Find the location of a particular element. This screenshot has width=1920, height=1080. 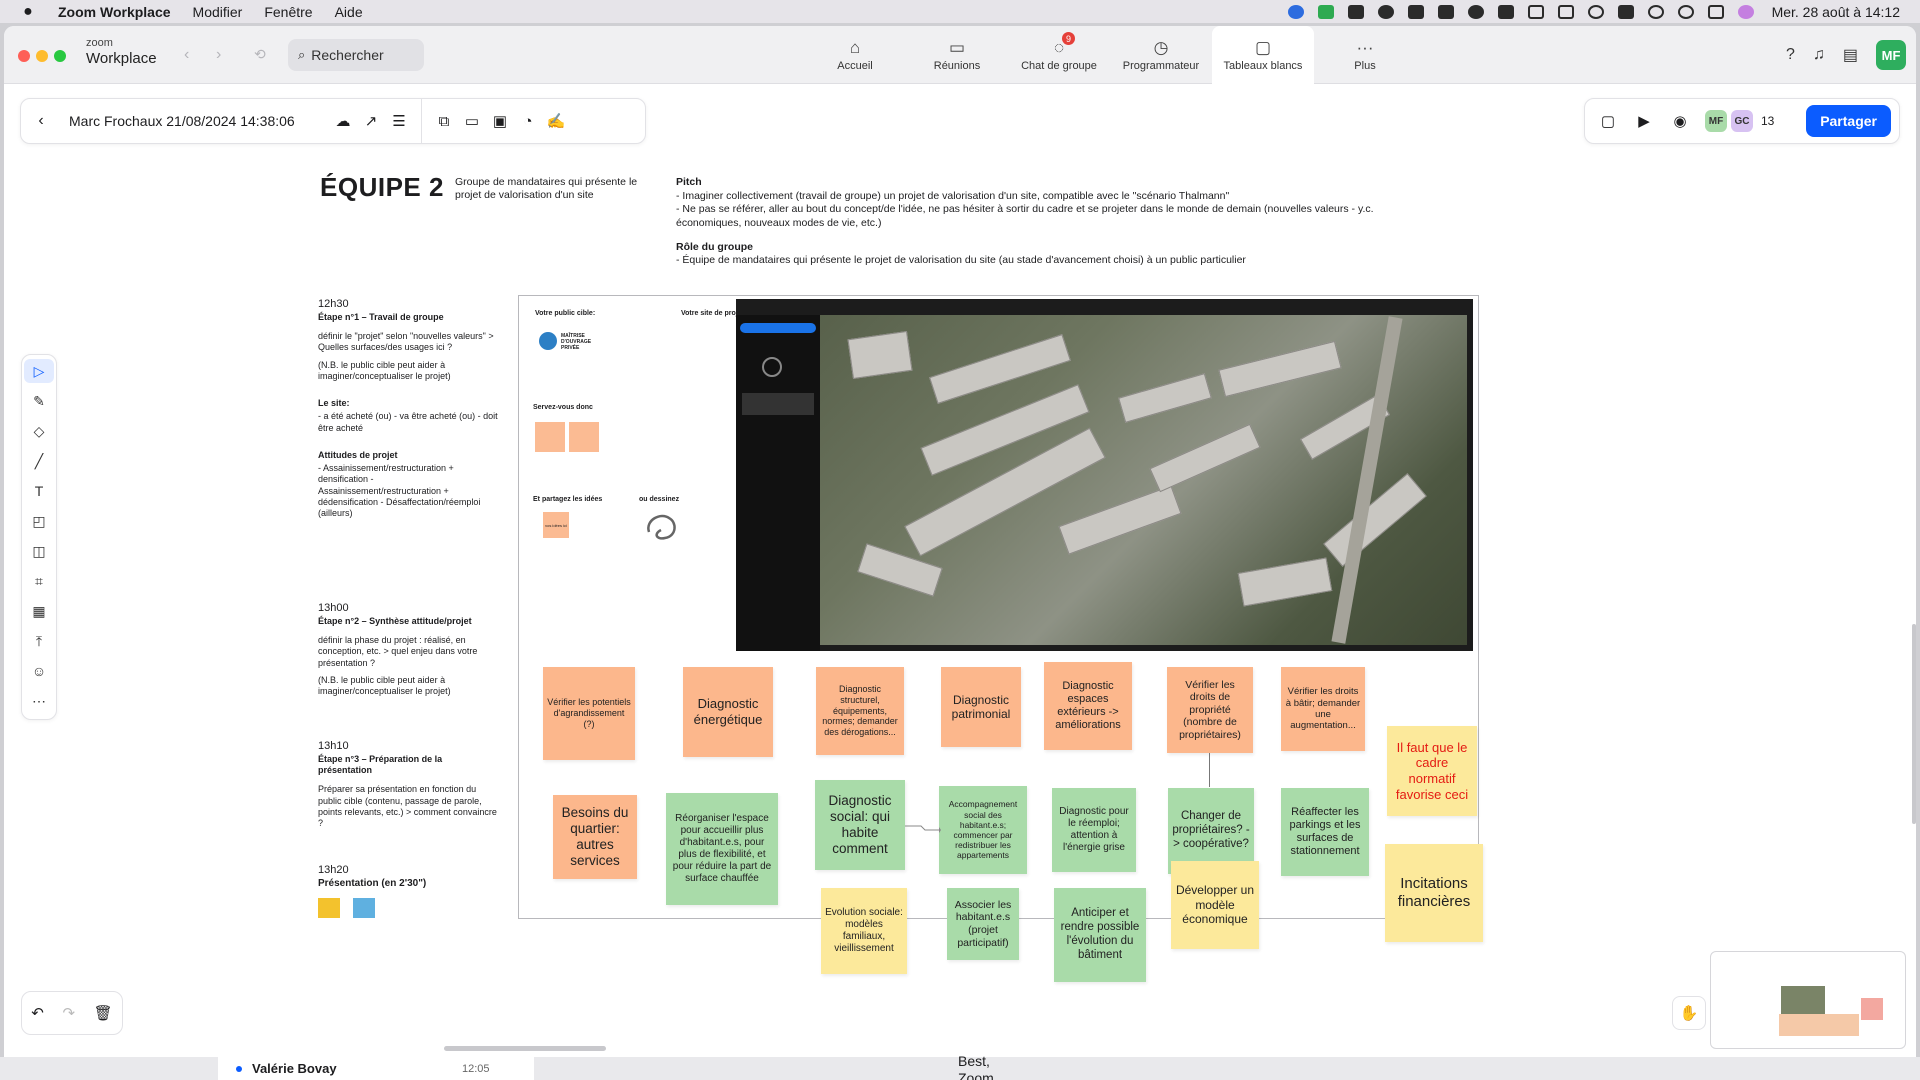

frame-tool-icon: ⌗ is located at coordinates (39, 581).